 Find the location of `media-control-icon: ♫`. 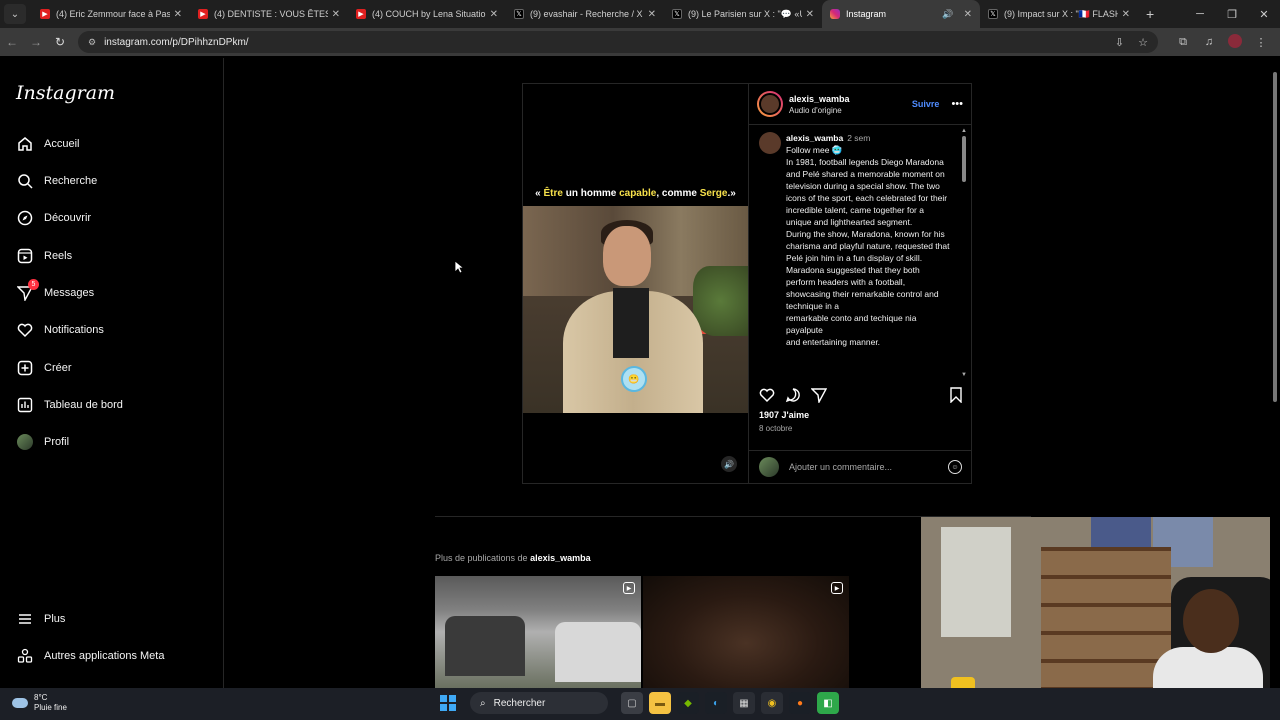

media-control-icon: ♫ is located at coordinates (1209, 42).